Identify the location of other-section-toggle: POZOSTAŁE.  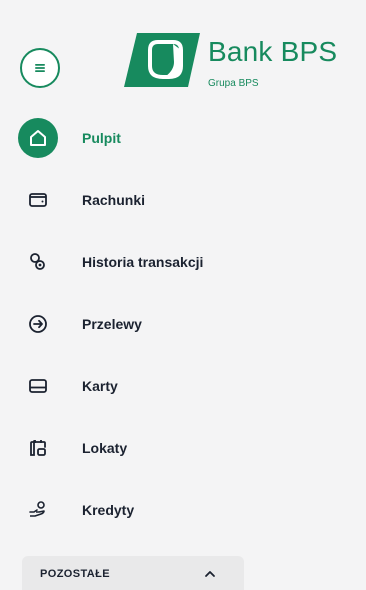
(133, 573).